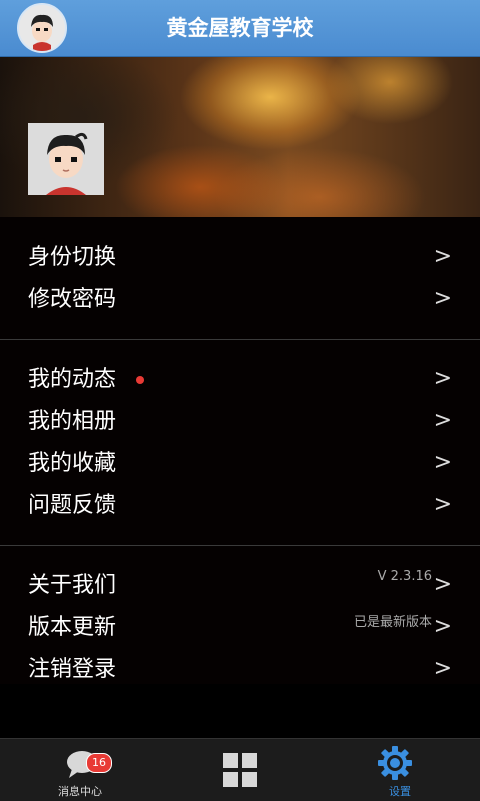 The width and height of the screenshot is (480, 801). Describe the element at coordinates (80, 791) in the screenshot. I see `tab-label: 消息中心` at that location.